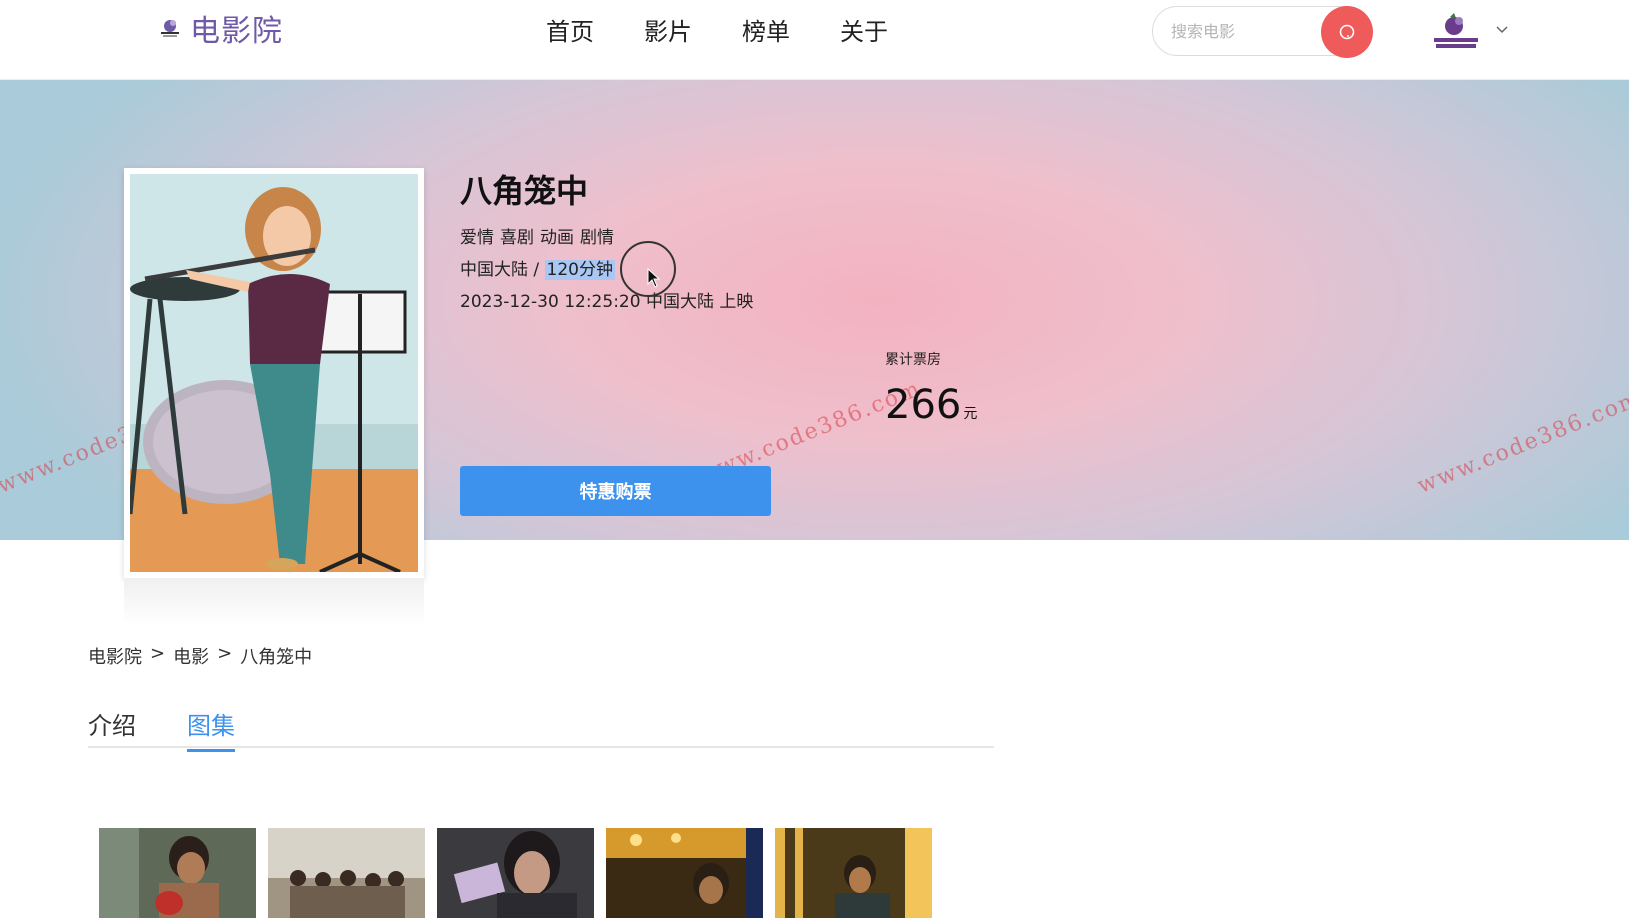 This screenshot has height=918, width=1629. I want to click on photo-gallery, so click(515, 873).